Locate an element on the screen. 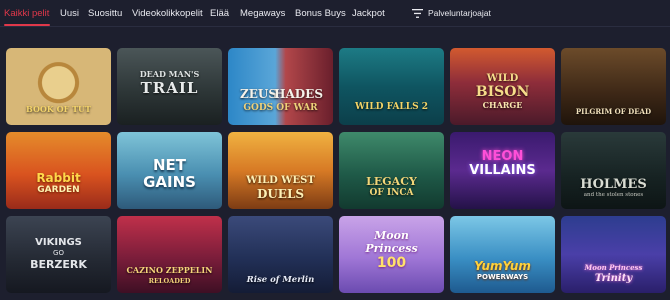  game-tile: WILD WEST DUELS is located at coordinates (280, 170).